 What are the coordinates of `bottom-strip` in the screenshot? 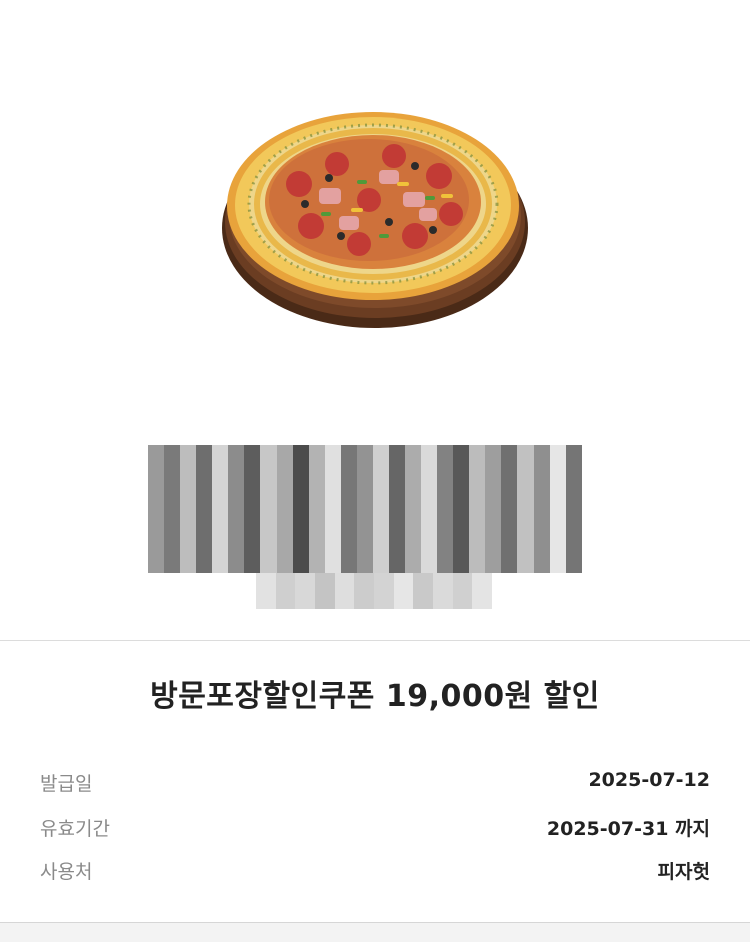 It's located at (375, 932).